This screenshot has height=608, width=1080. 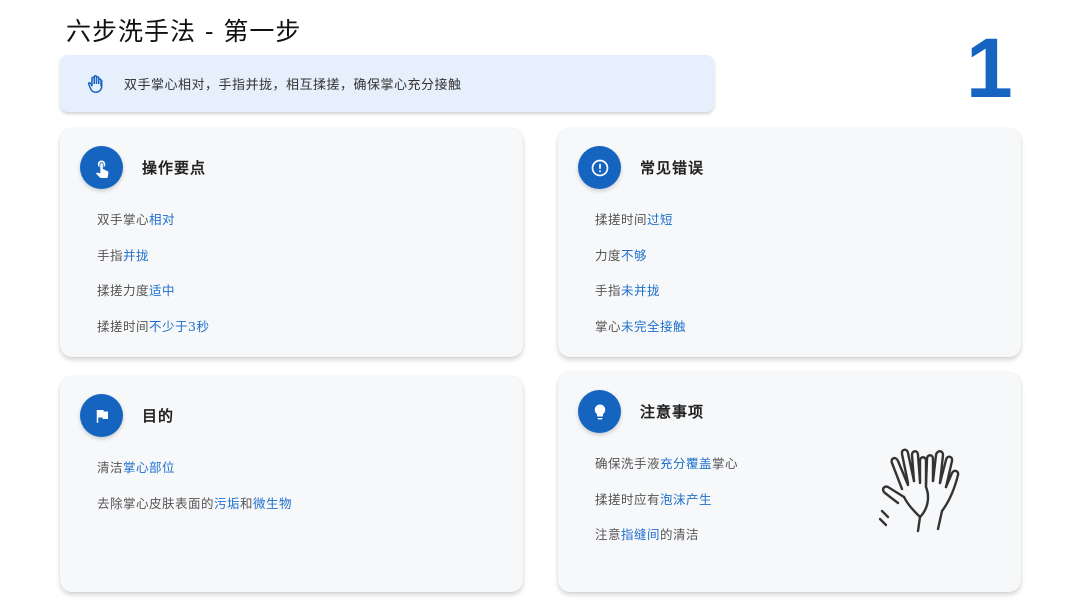 I want to click on list-item: 确保洗手液充分覆盖掌心, so click(x=667, y=463).